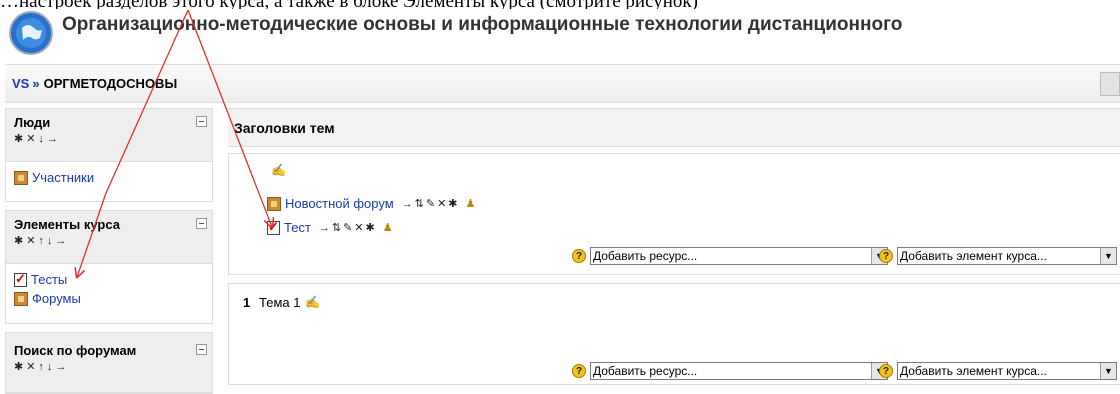 The image size is (1120, 394). What do you see at coordinates (63, 177) in the screenshot?
I see `participants-link: Участники` at bounding box center [63, 177].